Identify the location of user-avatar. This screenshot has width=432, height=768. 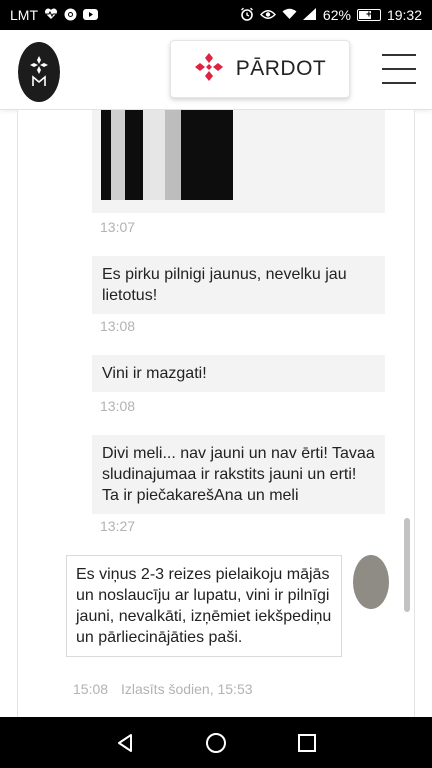
(371, 582).